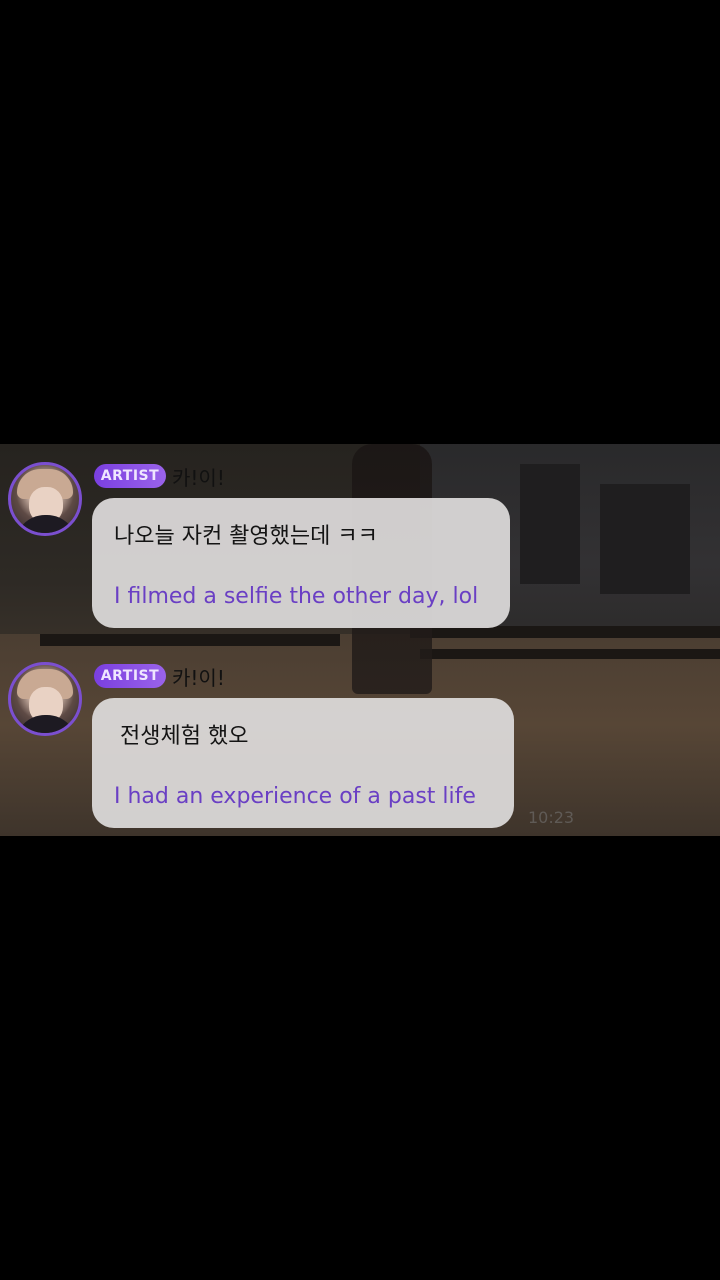  What do you see at coordinates (296, 596) in the screenshot?
I see `message-translation: I filmed a selfie the other day, lol` at bounding box center [296, 596].